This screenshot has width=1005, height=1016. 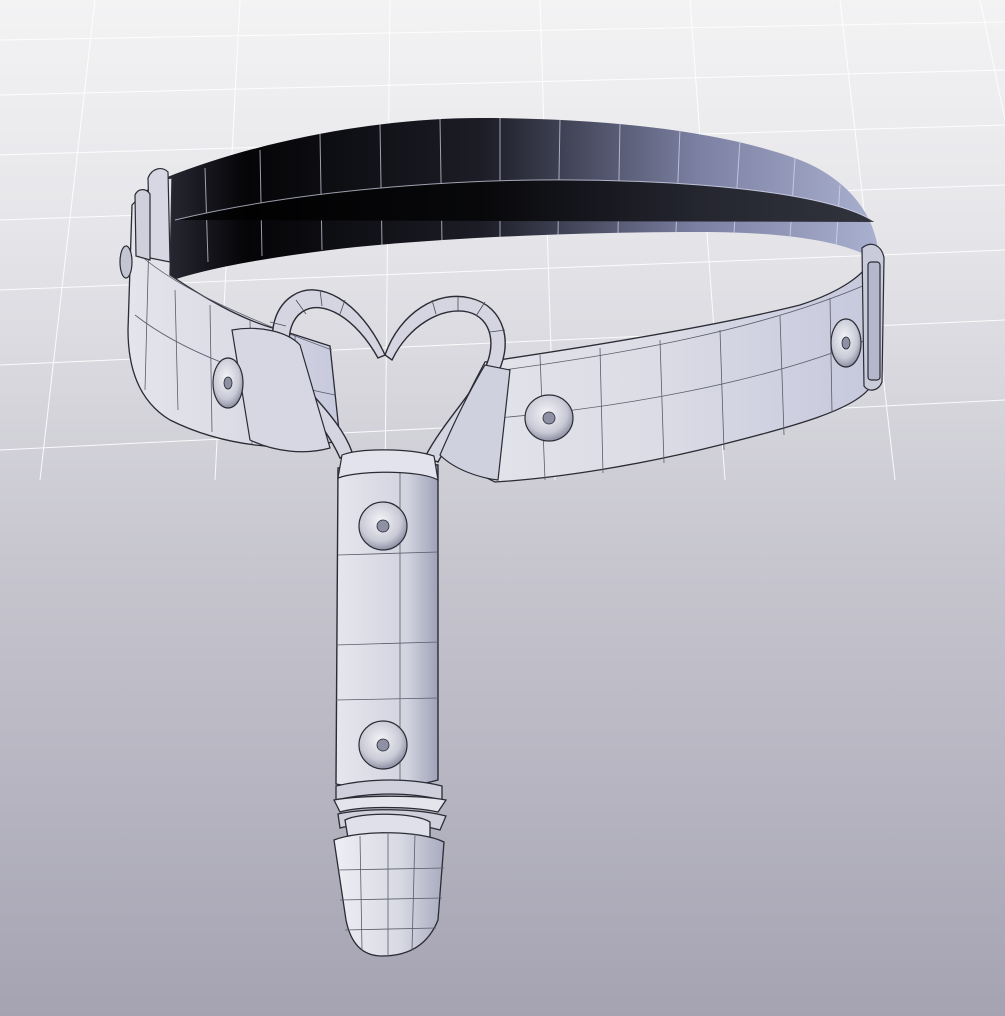 What do you see at coordinates (383, 745) in the screenshot?
I see `rivet-strap-bottom` at bounding box center [383, 745].